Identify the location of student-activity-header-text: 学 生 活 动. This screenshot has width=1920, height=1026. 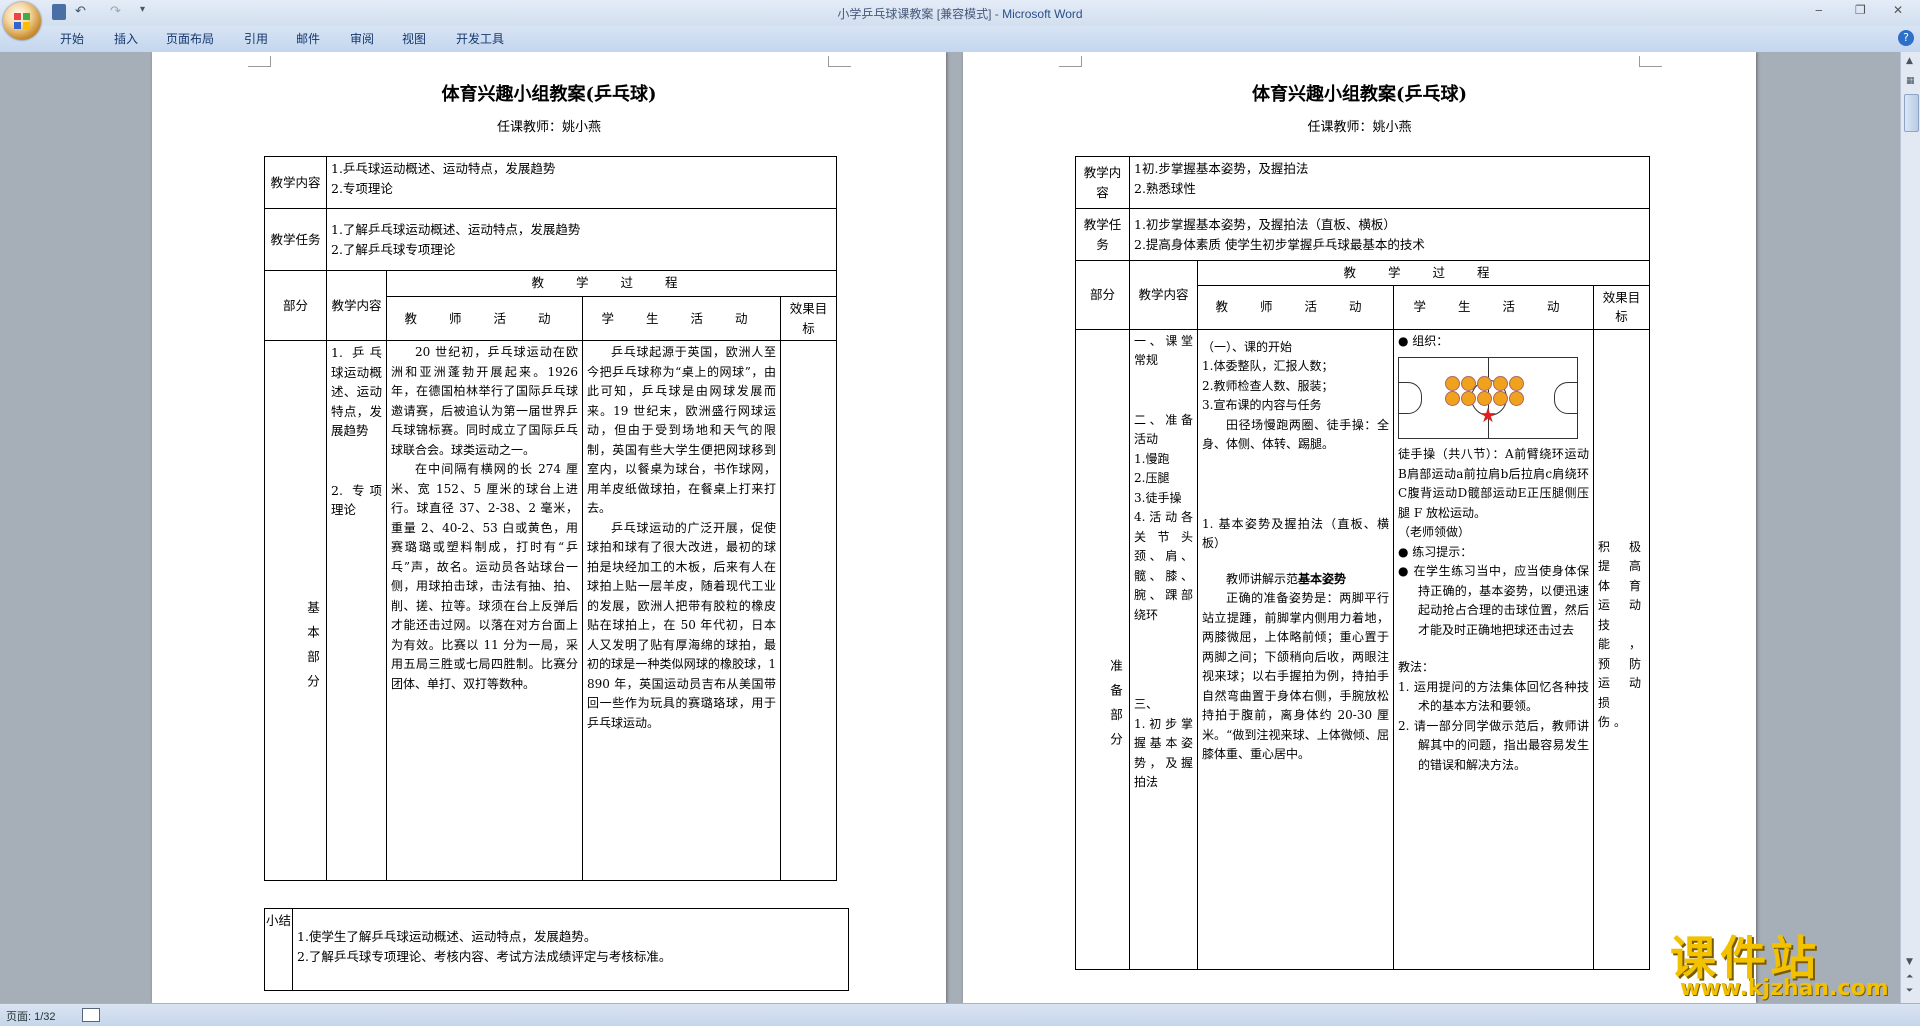
(1493, 307).